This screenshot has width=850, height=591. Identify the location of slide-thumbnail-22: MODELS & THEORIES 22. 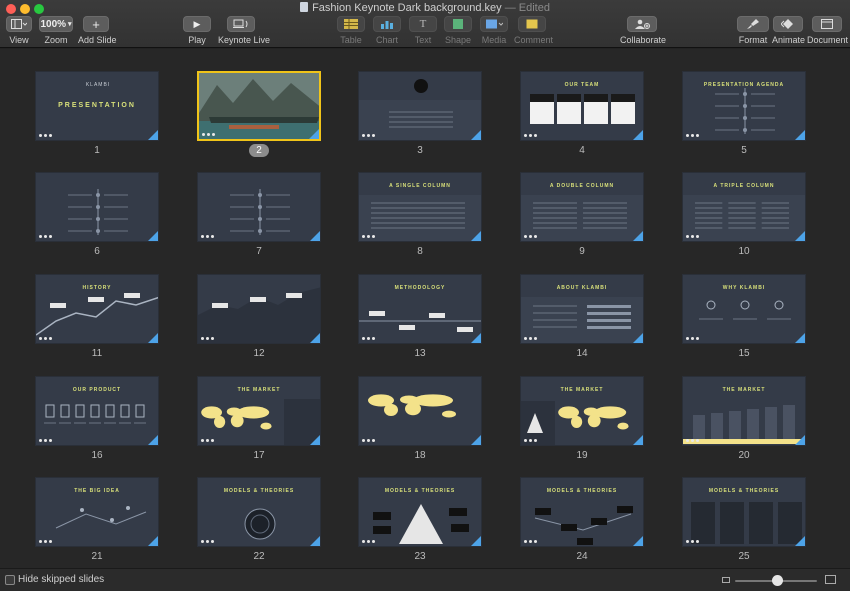
(259, 521).